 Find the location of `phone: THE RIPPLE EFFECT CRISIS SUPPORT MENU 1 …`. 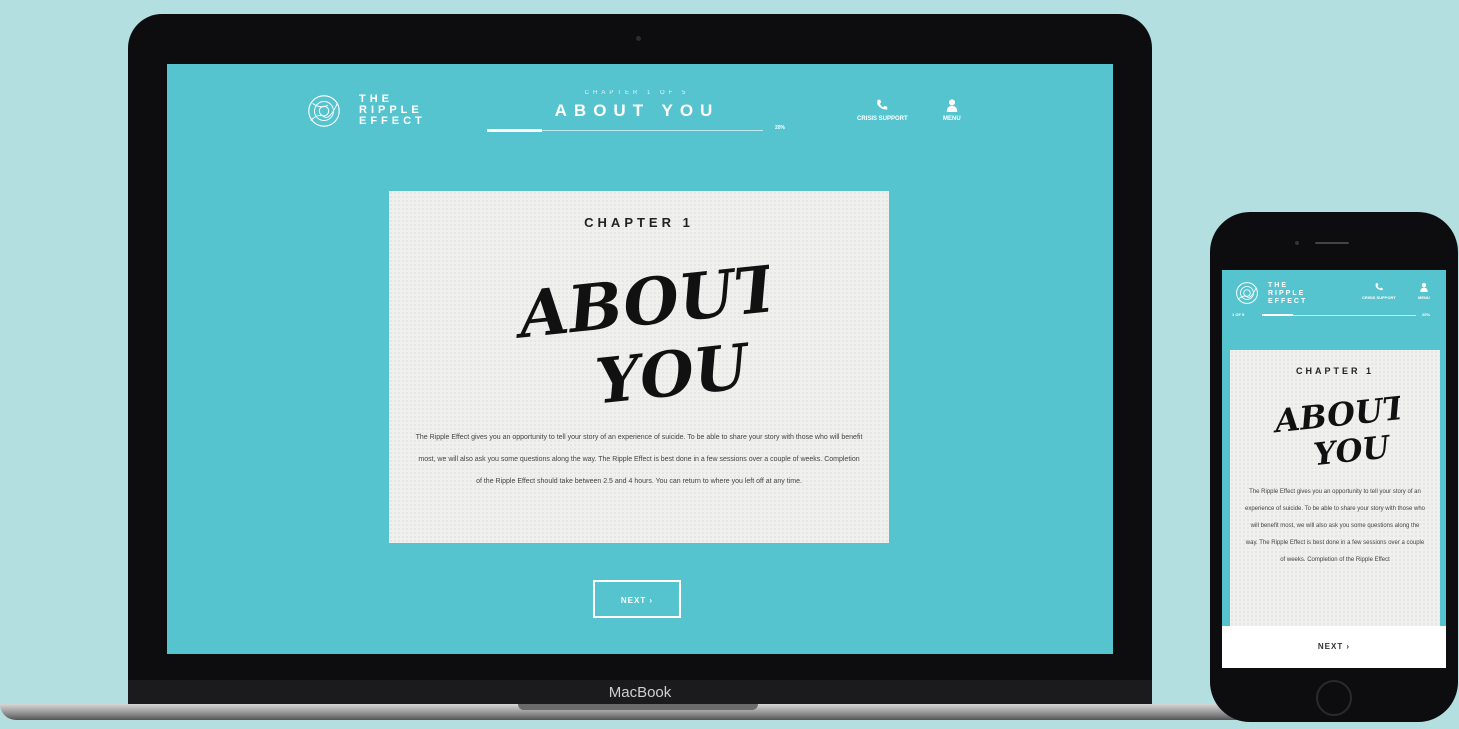

phone: THE RIPPLE EFFECT CRISIS SUPPORT MENU 1 … is located at coordinates (1334, 467).